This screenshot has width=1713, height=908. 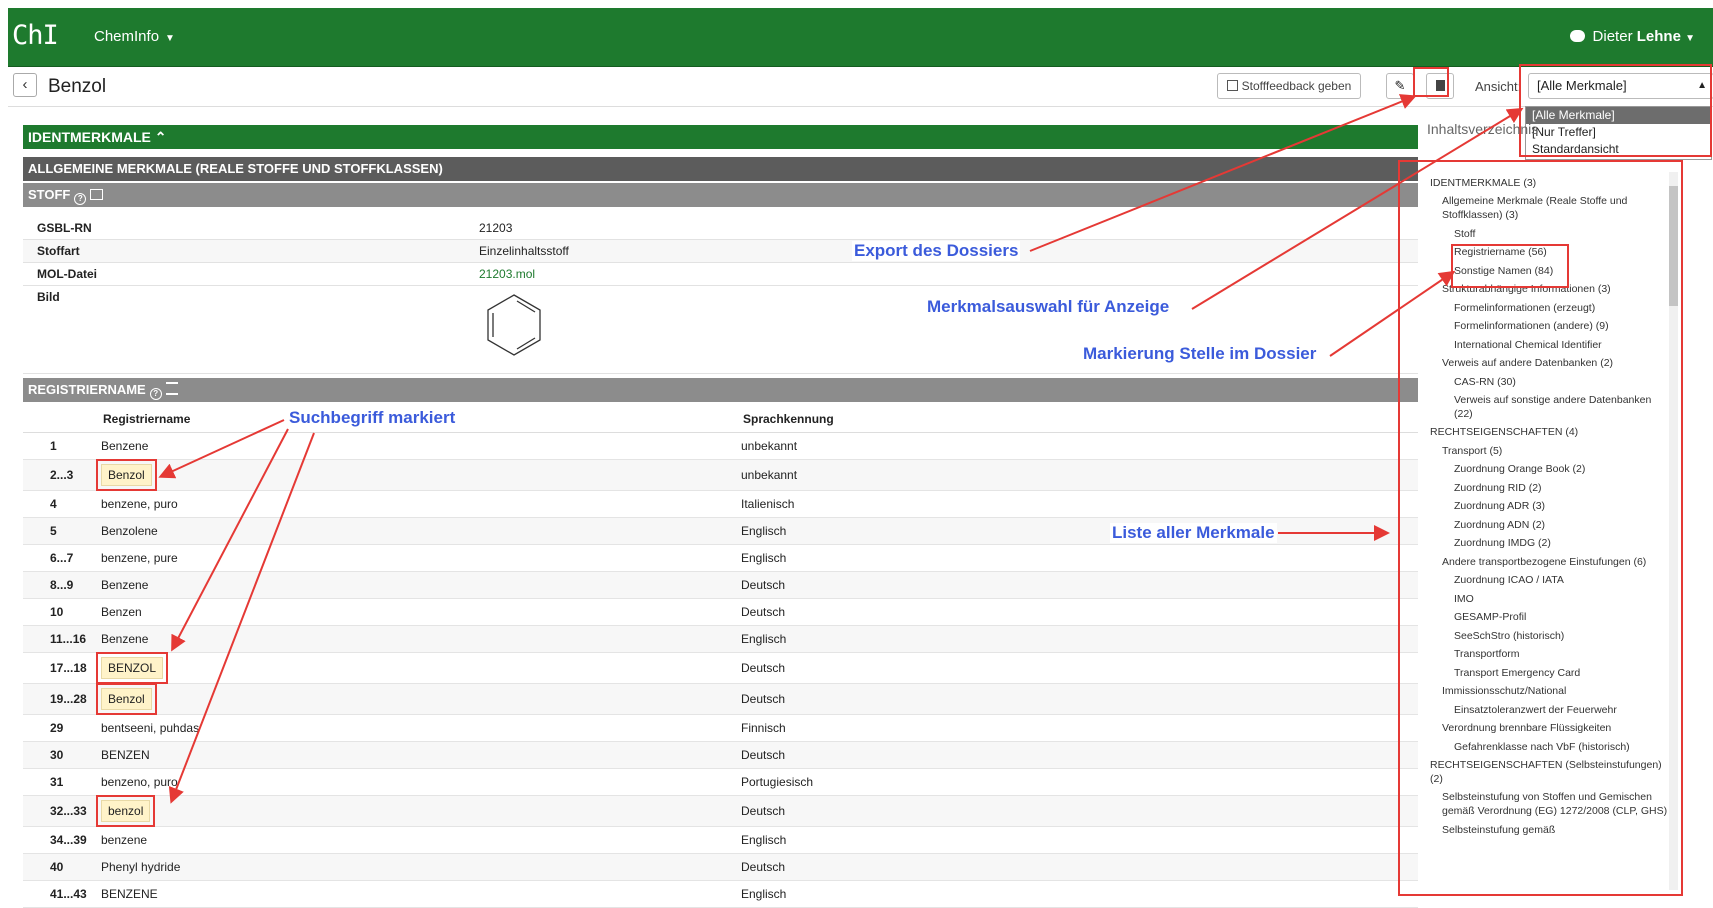 I want to click on toc-item: Zuordnung RID (2), so click(x=1550, y=489).